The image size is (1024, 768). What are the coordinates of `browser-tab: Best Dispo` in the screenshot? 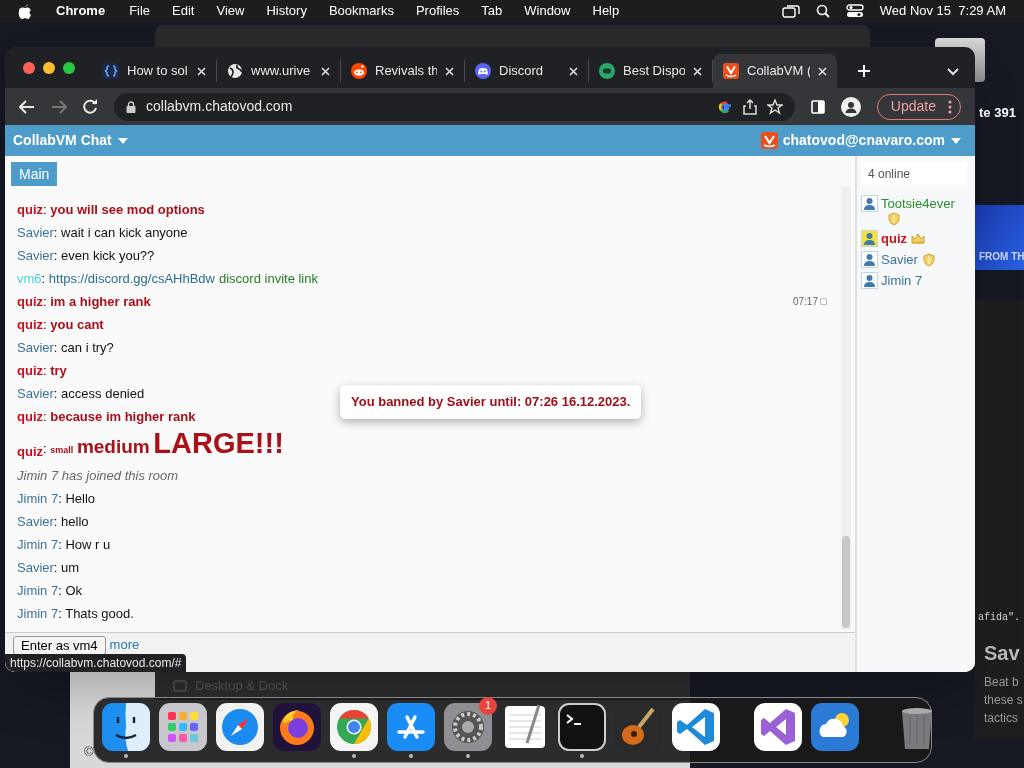 It's located at (651, 71).